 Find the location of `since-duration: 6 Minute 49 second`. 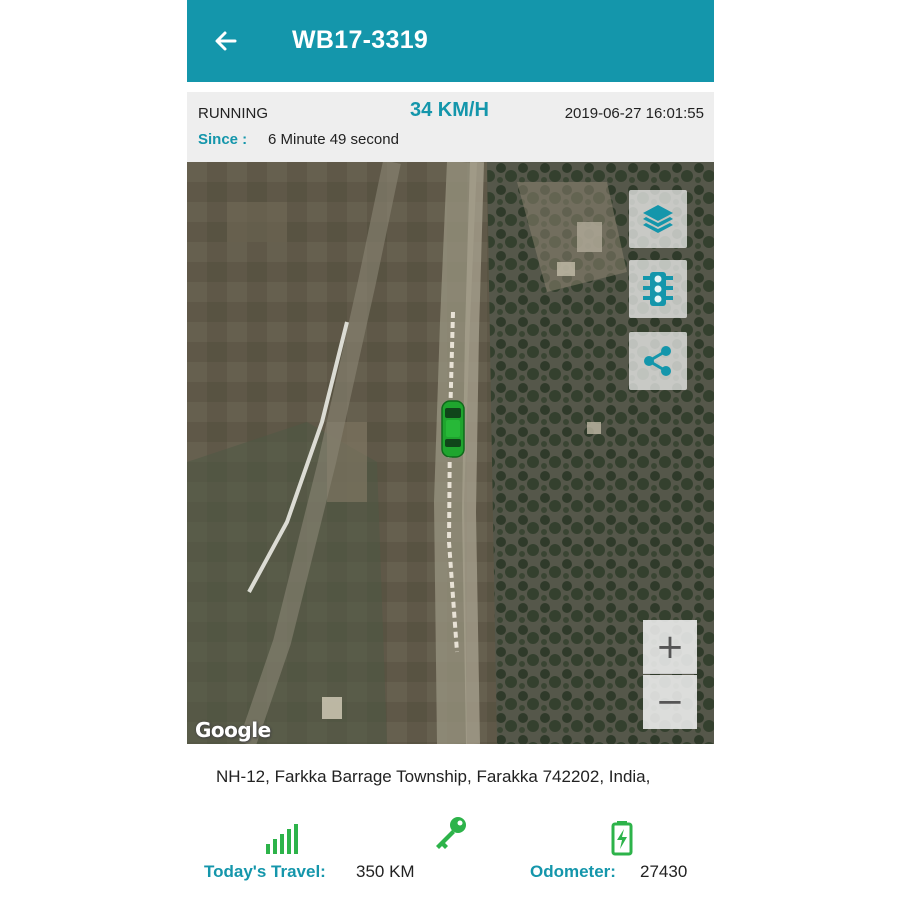

since-duration: 6 Minute 49 second is located at coordinates (333, 139).